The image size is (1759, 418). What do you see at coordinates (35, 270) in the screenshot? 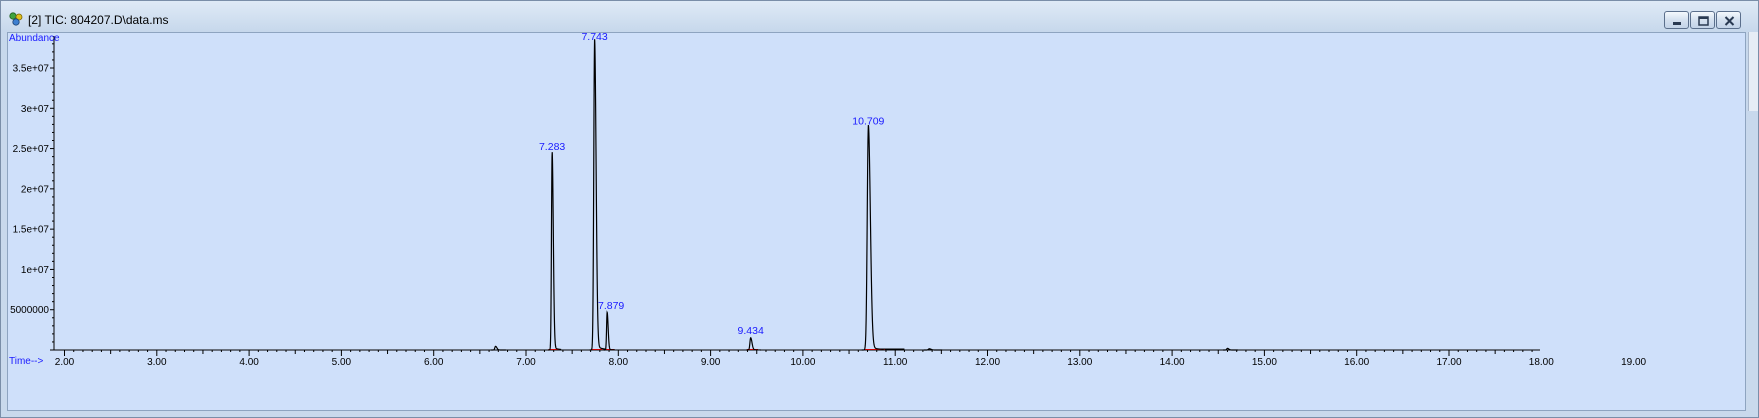
I see `y-tick-label: 1e+07` at bounding box center [35, 270].